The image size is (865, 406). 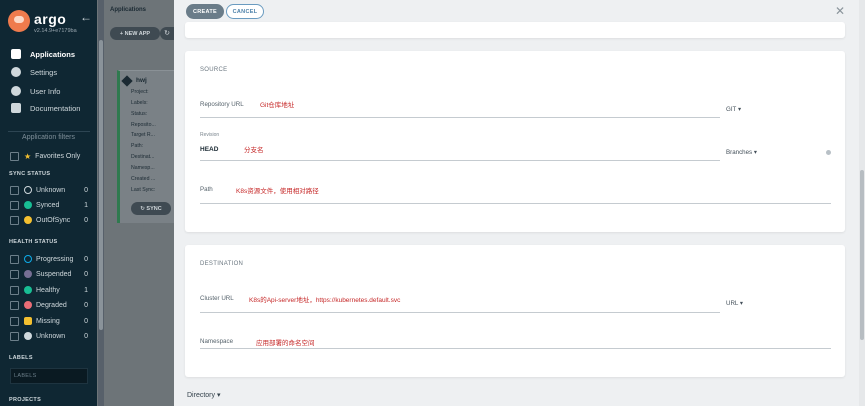 I want to click on section-title: SOURCE, so click(x=214, y=70).